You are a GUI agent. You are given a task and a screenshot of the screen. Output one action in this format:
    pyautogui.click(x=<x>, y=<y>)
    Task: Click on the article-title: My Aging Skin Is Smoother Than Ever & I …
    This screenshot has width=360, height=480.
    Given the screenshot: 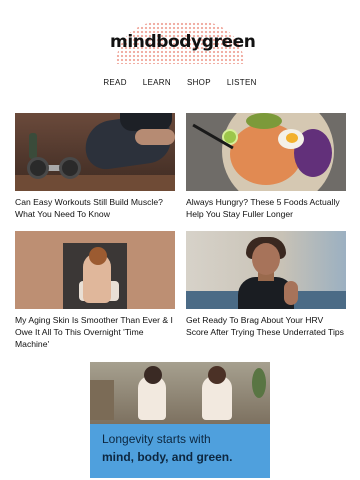 What is the action you would take?
    pyautogui.click(x=95, y=332)
    